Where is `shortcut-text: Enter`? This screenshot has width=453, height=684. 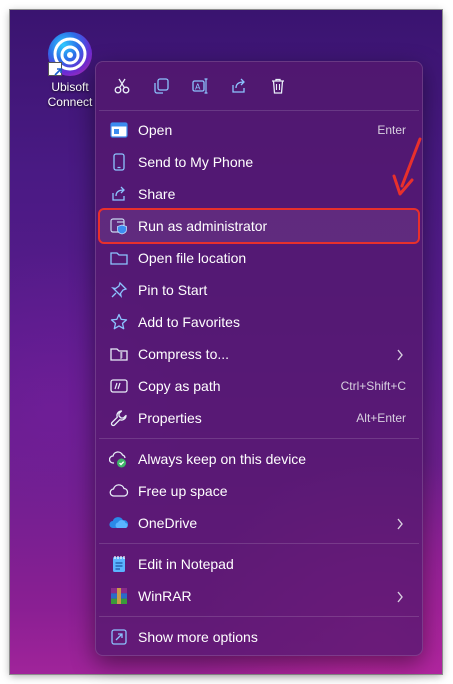
shortcut-text: Enter is located at coordinates (391, 130).